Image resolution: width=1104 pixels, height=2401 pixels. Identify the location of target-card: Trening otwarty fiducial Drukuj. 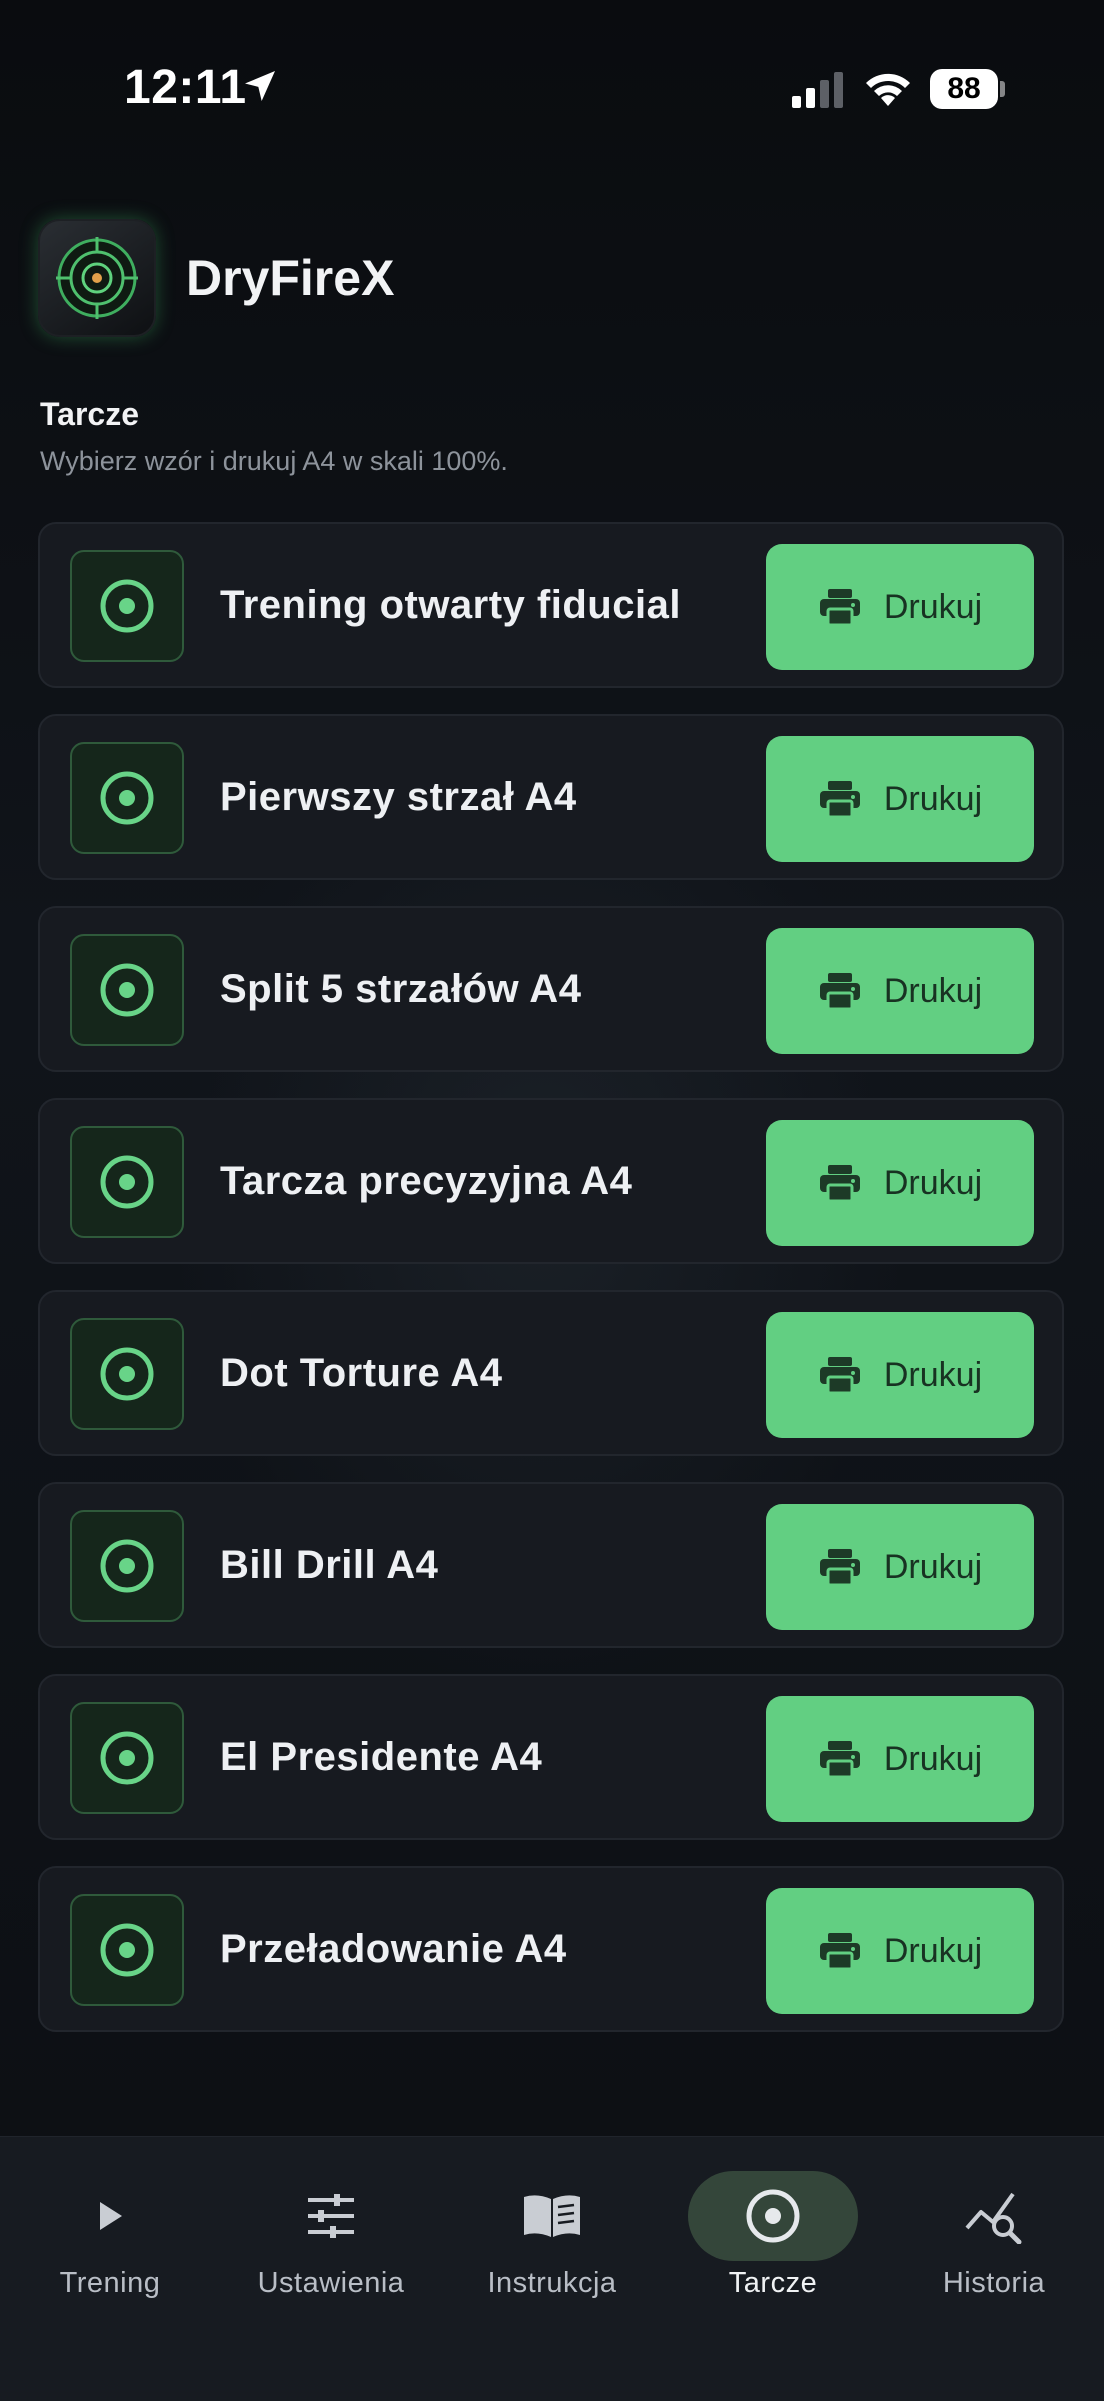
(551, 605).